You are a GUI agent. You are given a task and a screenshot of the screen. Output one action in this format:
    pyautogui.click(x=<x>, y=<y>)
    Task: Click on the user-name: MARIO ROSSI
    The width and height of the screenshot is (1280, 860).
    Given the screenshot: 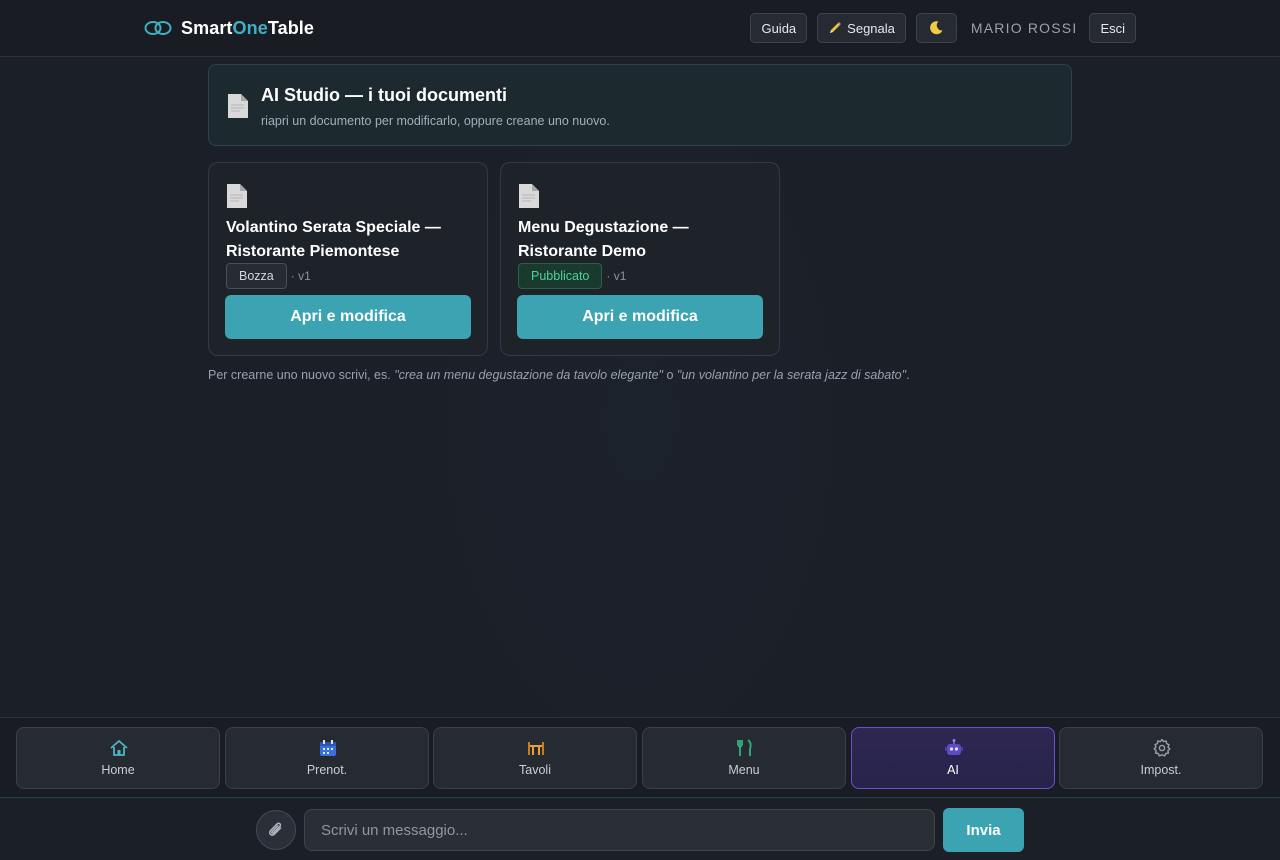 What is the action you would take?
    pyautogui.click(x=1024, y=28)
    